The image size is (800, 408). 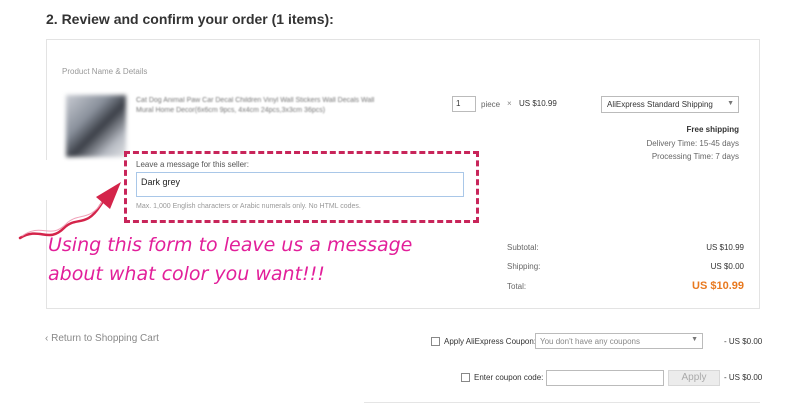 What do you see at coordinates (517, 286) in the screenshot?
I see `total-label: Total:` at bounding box center [517, 286].